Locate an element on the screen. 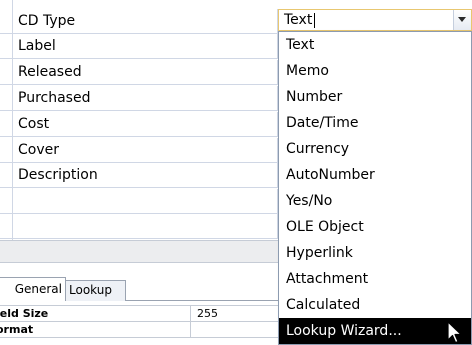 This screenshot has height=345, width=472. option-attachment: Attachment is located at coordinates (375, 279).